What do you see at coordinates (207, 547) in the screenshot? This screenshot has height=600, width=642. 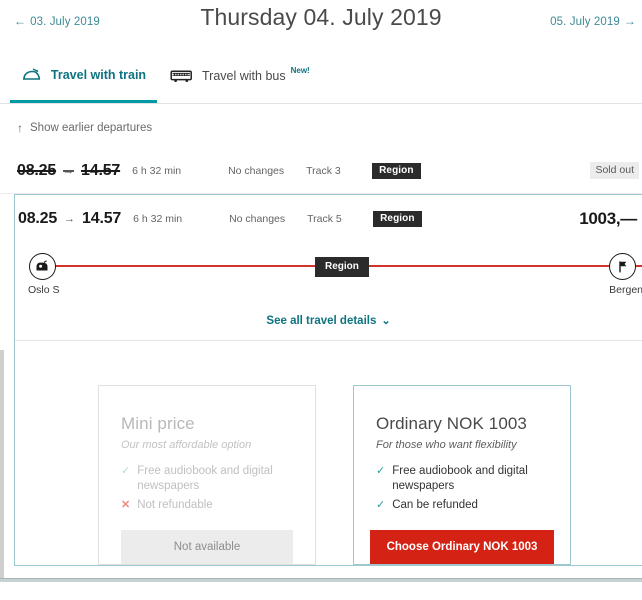 I see `not-available-button: Not available` at bounding box center [207, 547].